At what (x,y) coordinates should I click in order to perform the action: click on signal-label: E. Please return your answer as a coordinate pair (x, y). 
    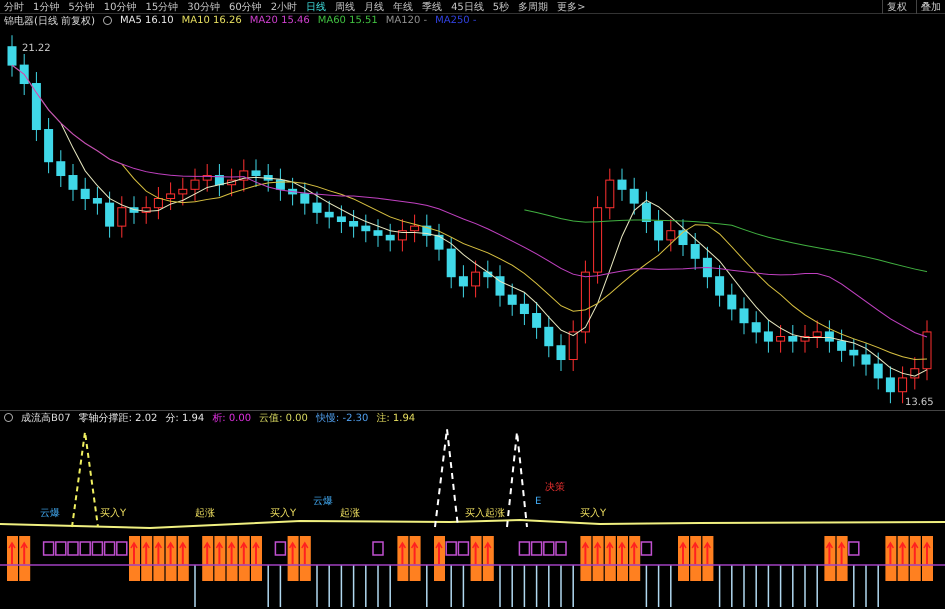
    Looking at the image, I should click on (538, 501).